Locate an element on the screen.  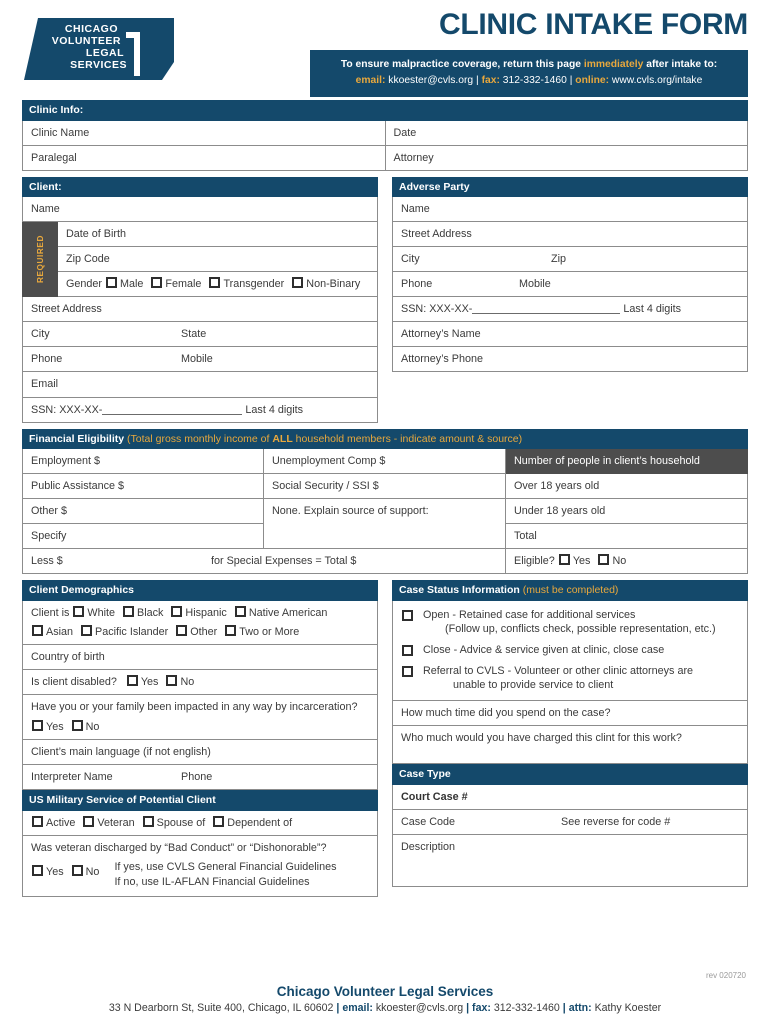
field-client-street-address: Street Address is located at coordinates (200, 310).